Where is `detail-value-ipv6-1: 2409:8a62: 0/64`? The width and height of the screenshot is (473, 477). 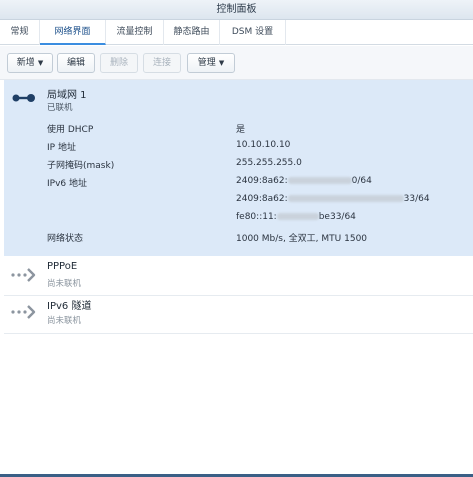
detail-value-ipv6-1: 2409:8a62: 0/64 is located at coordinates (304, 181).